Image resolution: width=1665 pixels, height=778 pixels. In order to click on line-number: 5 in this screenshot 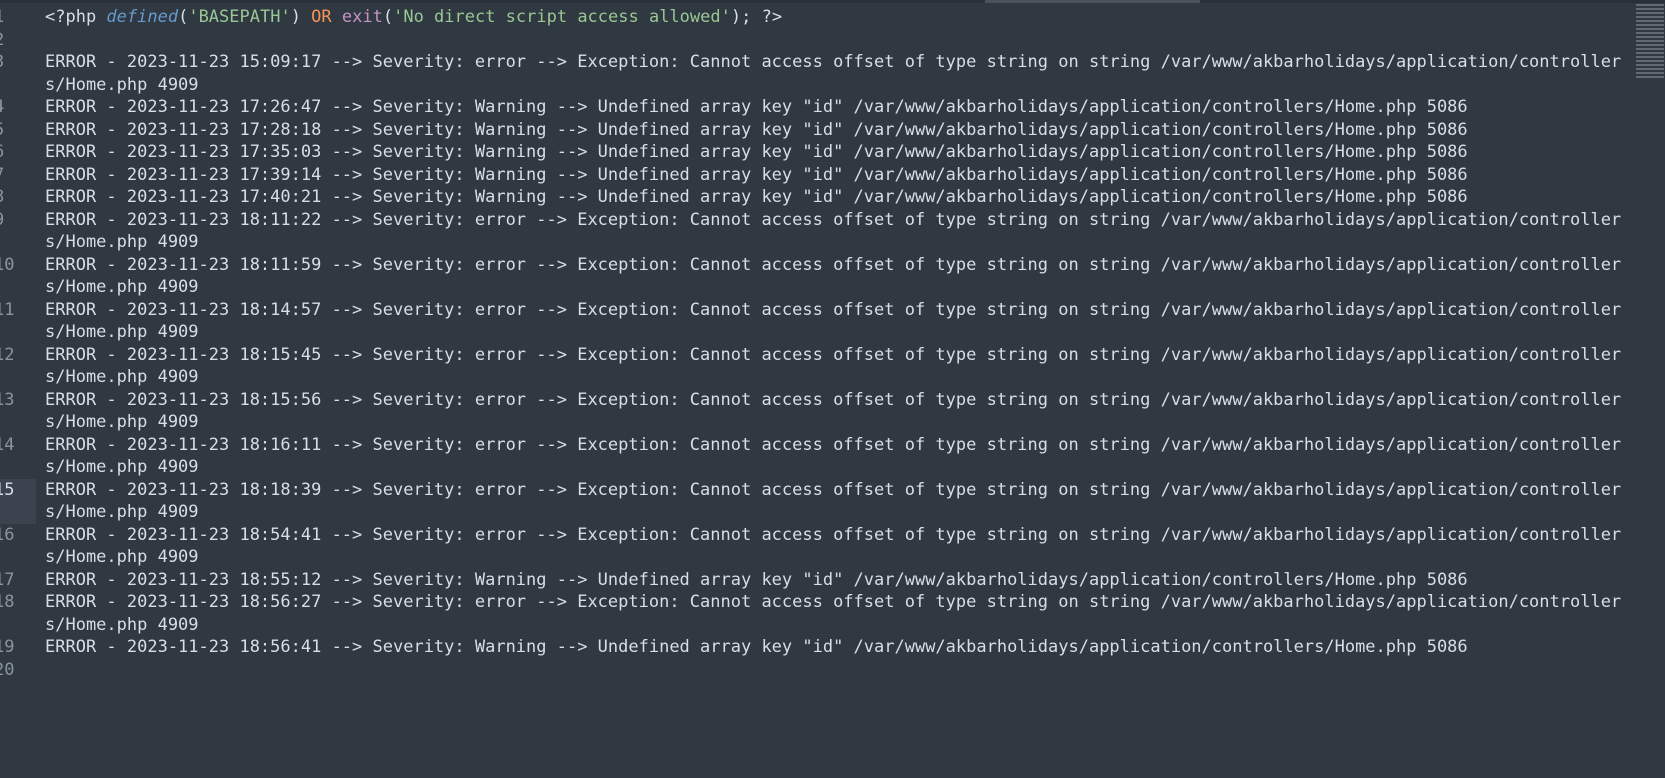, I will do `click(18, 130)`.